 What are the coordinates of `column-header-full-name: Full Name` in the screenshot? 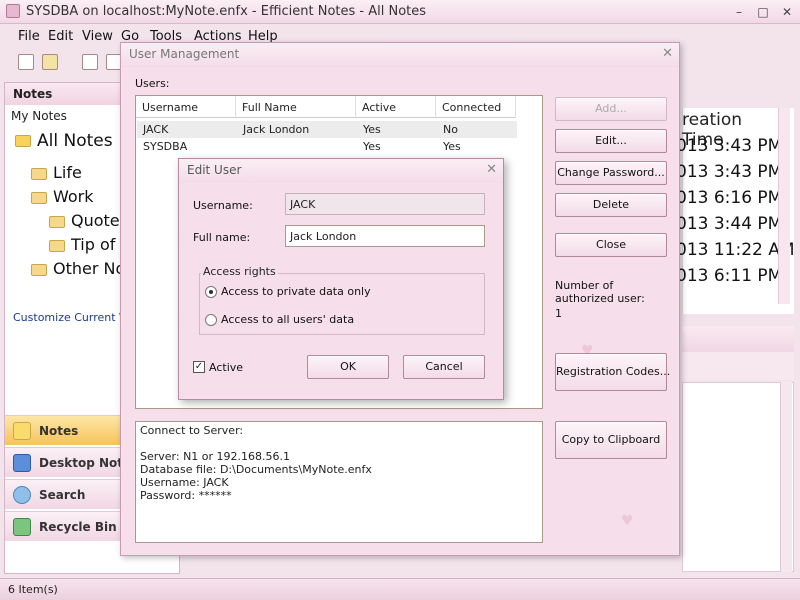 It's located at (296, 107).